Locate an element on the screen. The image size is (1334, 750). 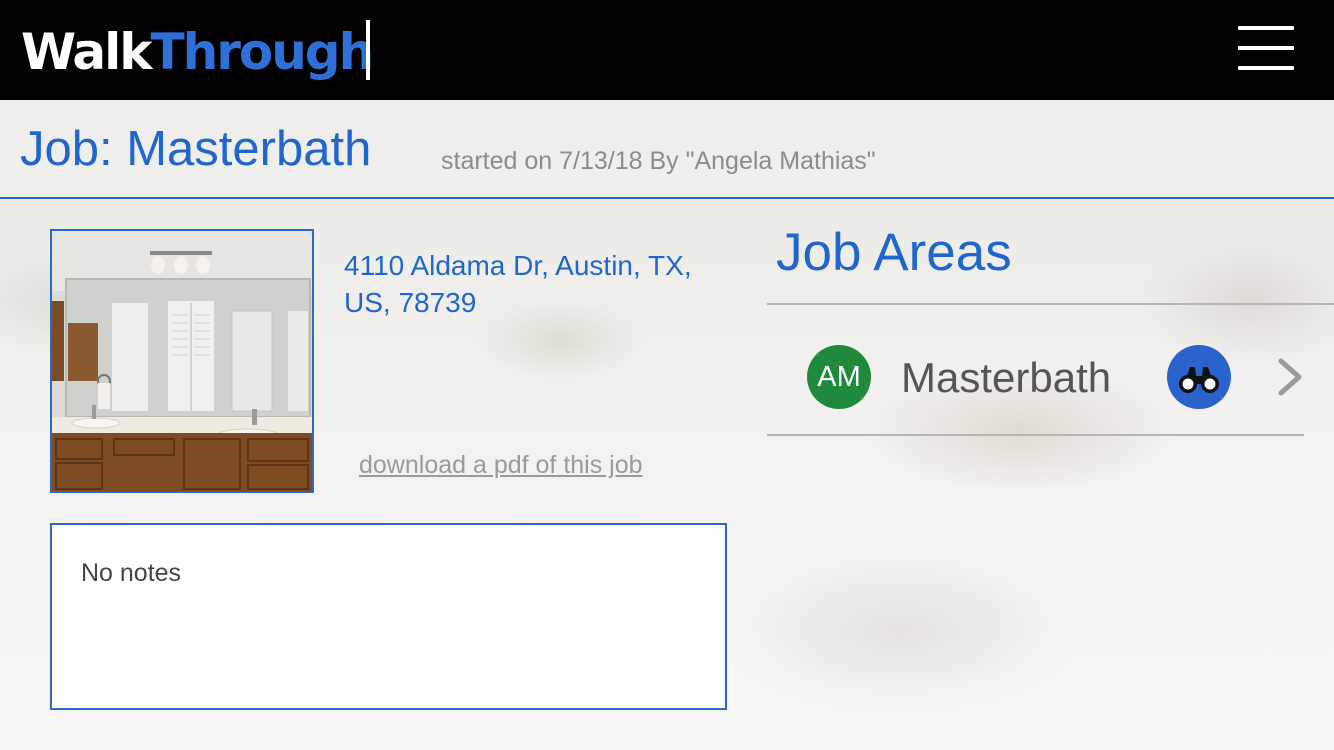
notes-box: No notes is located at coordinates (388, 616).